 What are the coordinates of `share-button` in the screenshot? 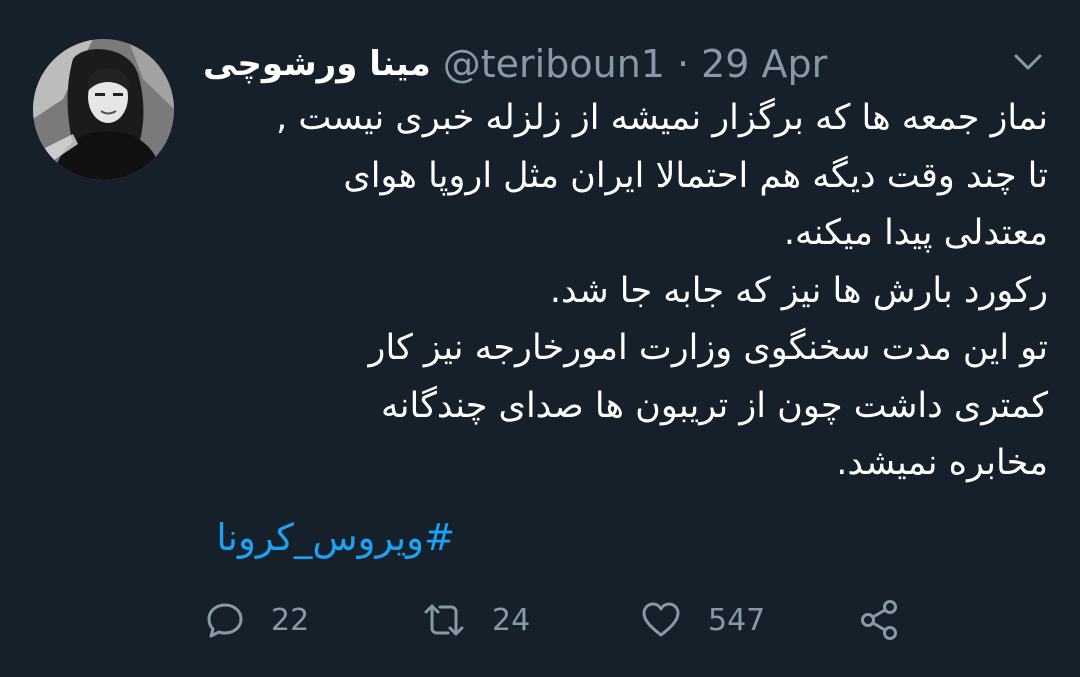 It's located at (893, 620).